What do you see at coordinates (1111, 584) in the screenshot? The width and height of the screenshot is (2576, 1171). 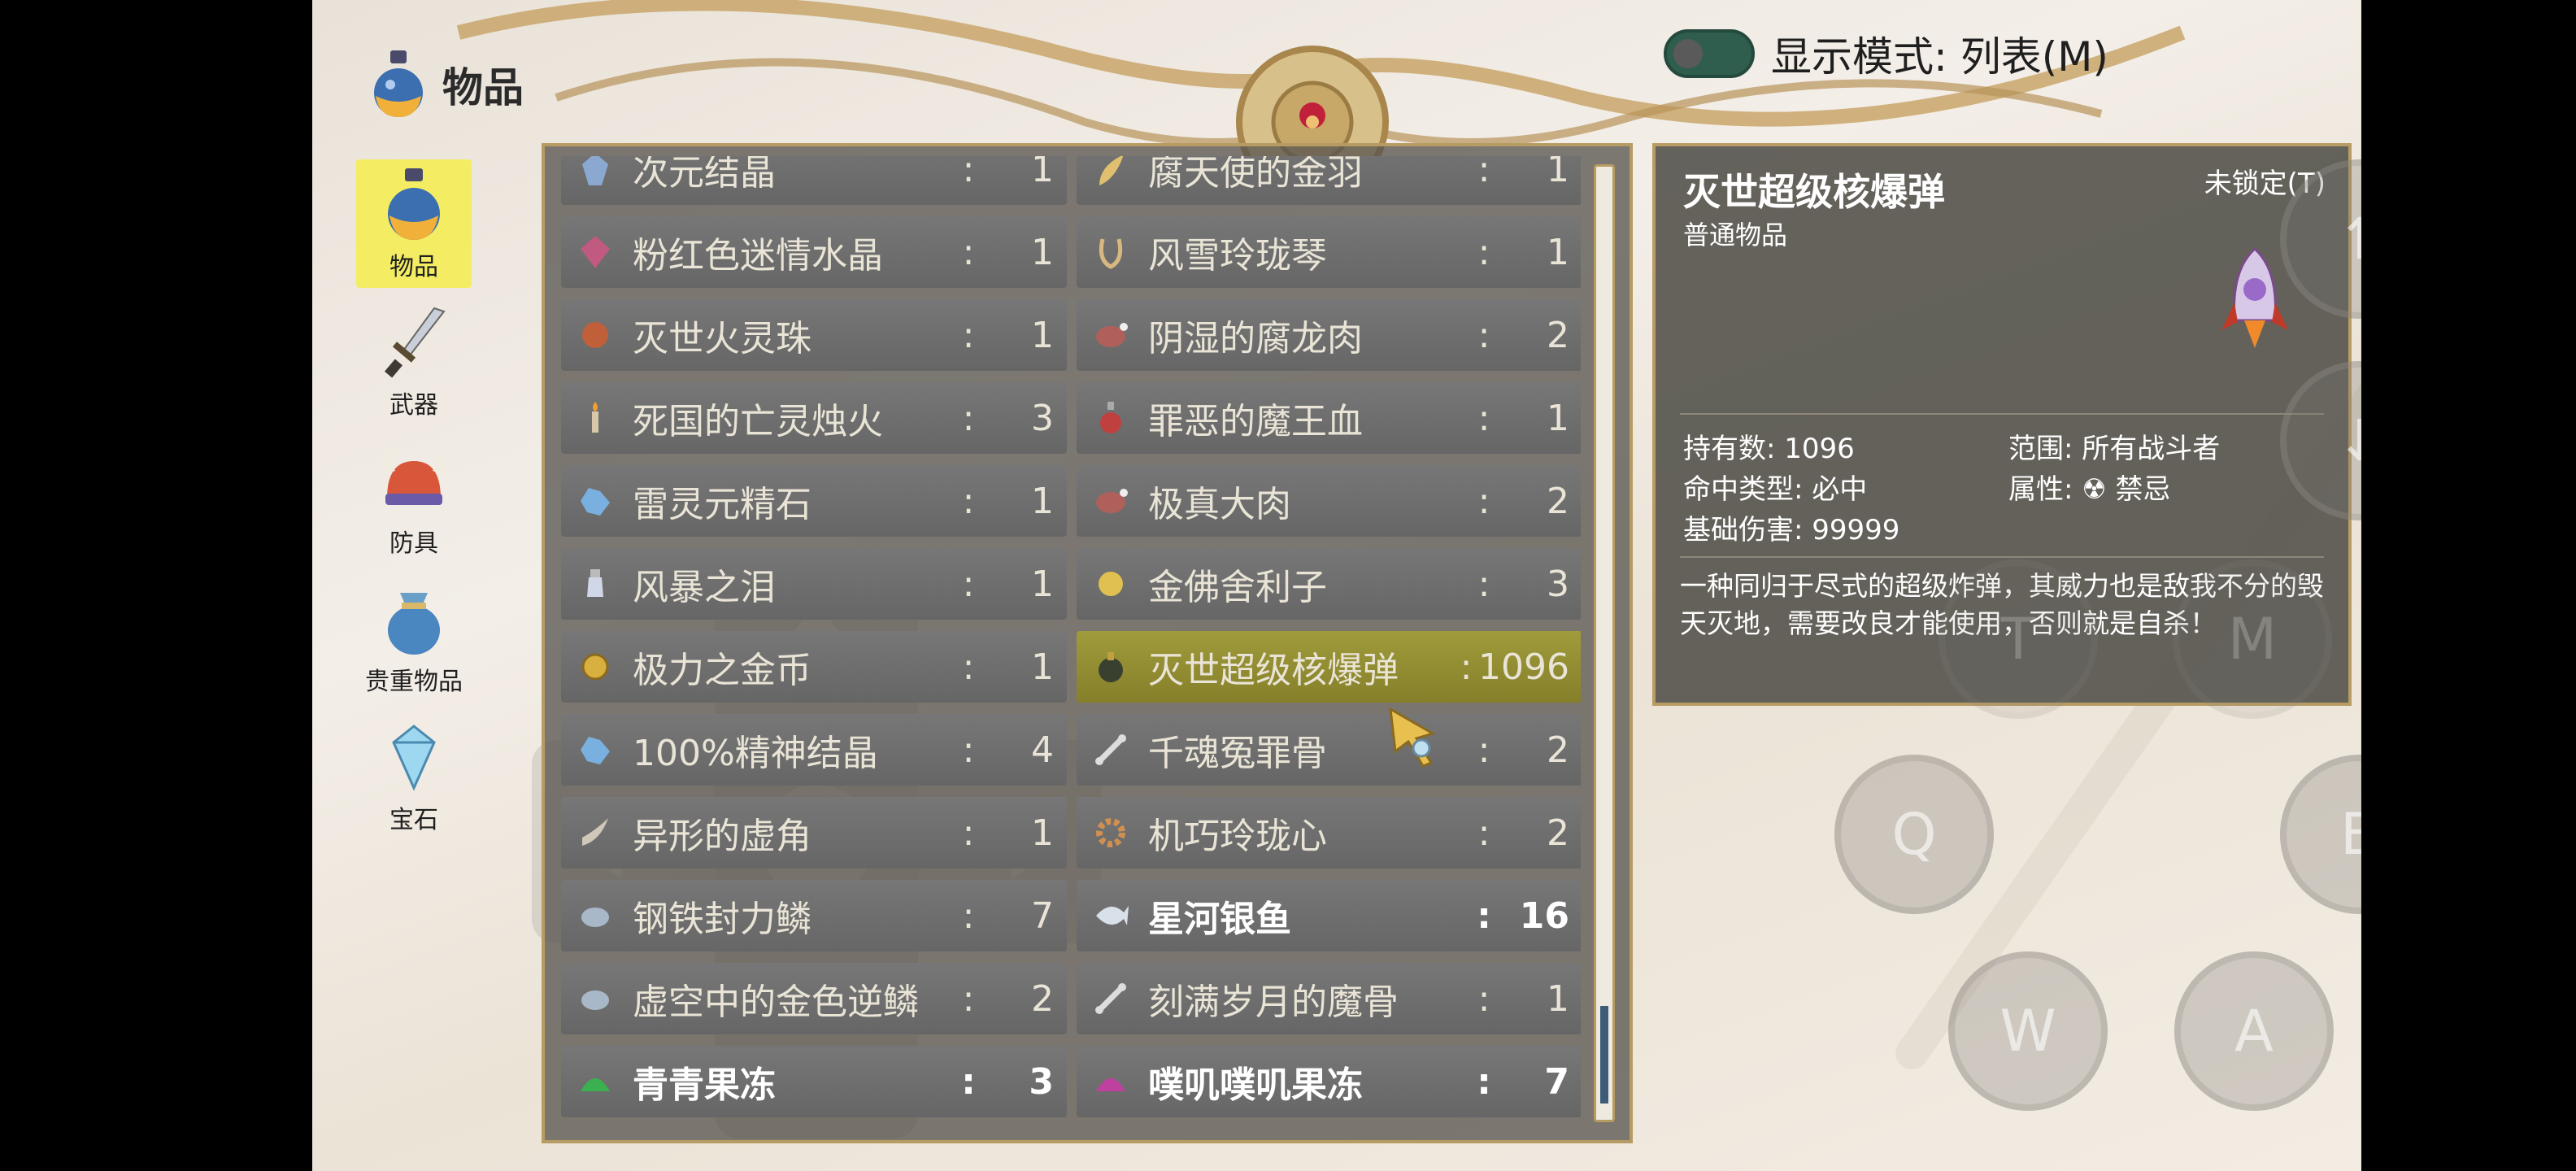 I see `gold-orb-icon` at bounding box center [1111, 584].